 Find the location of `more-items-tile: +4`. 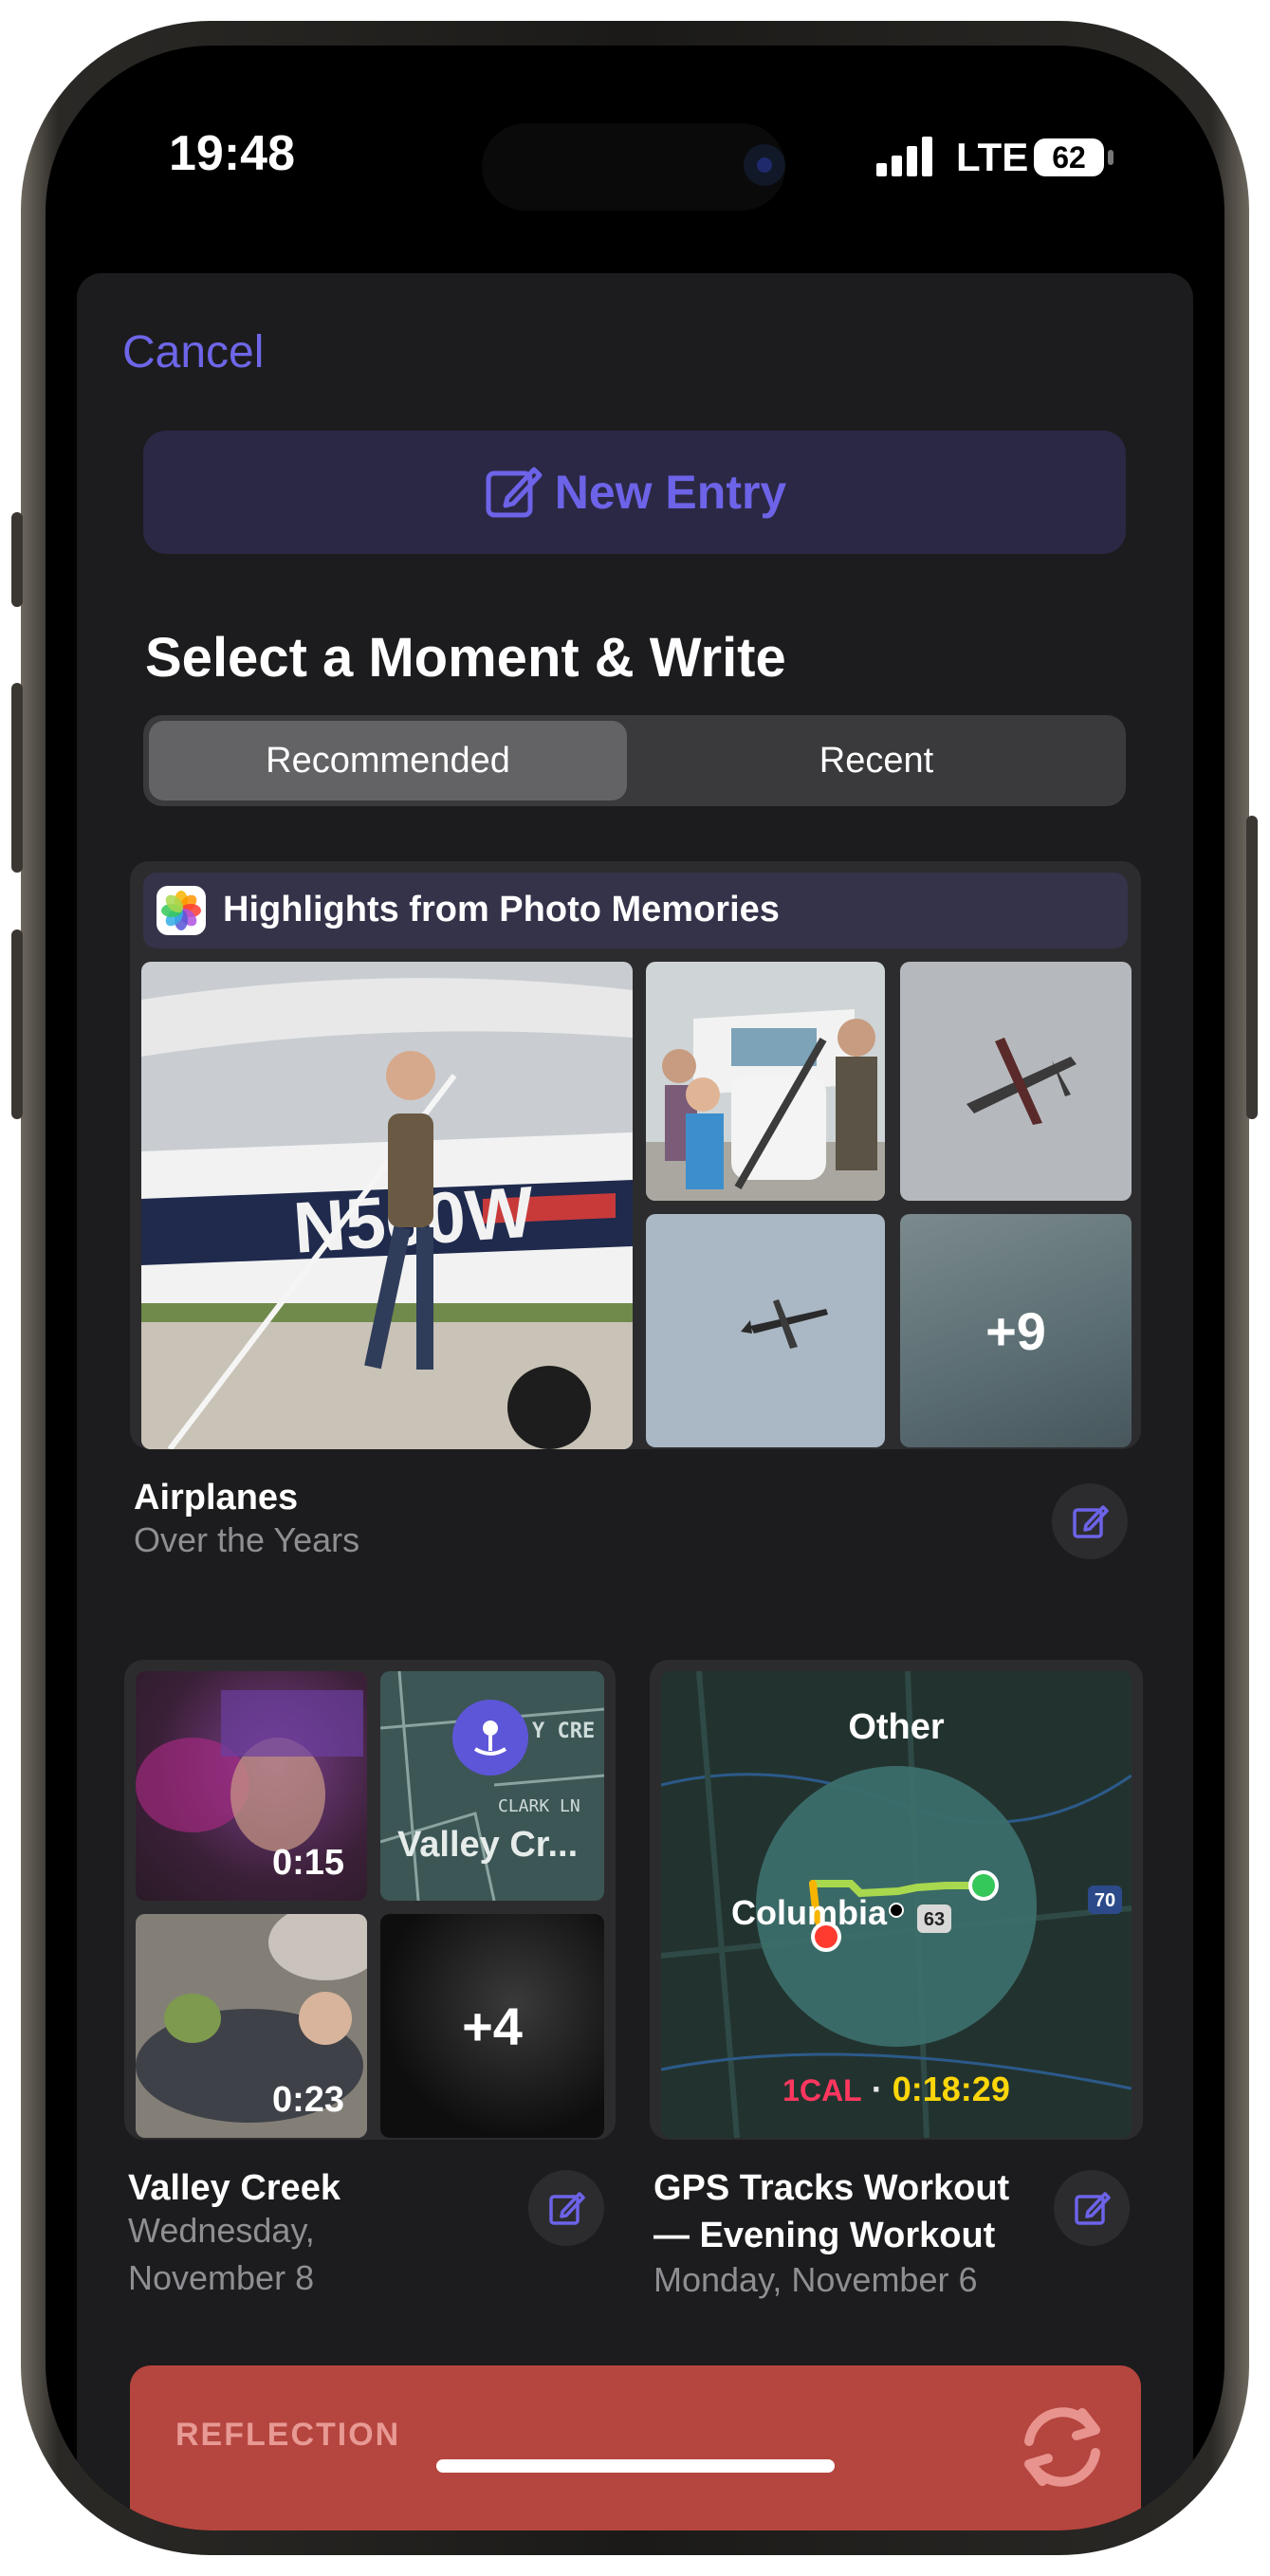

more-items-tile: +4 is located at coordinates (492, 2026).